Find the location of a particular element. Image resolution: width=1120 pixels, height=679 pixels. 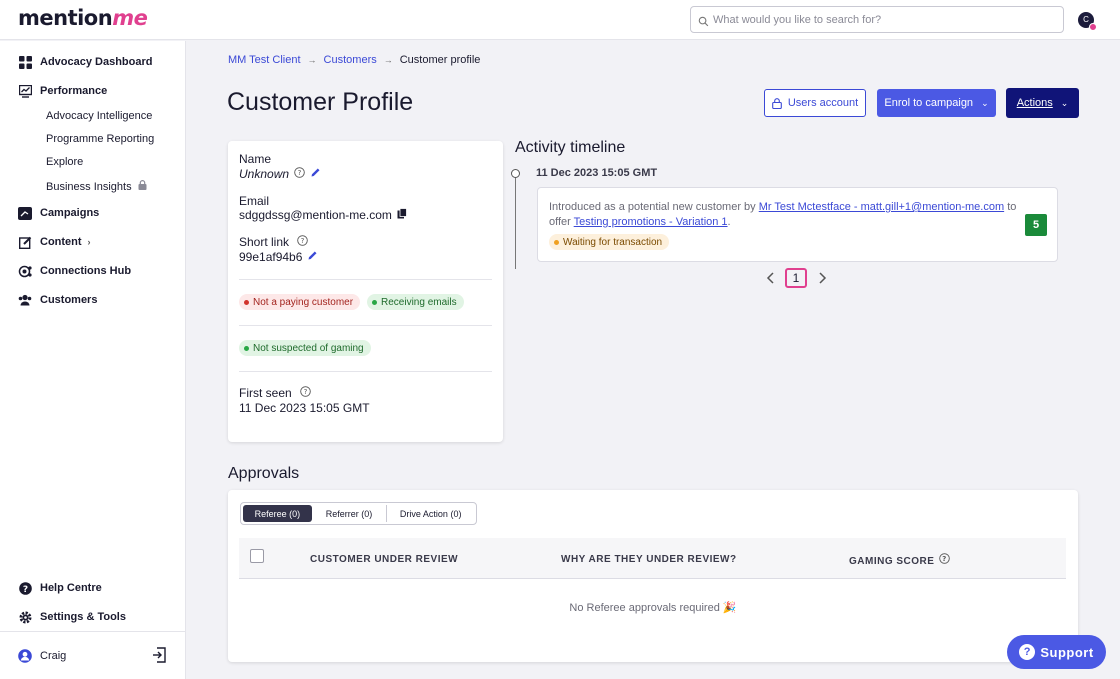

sidebar-item-label: Settings & Tools is located at coordinates (83, 617).